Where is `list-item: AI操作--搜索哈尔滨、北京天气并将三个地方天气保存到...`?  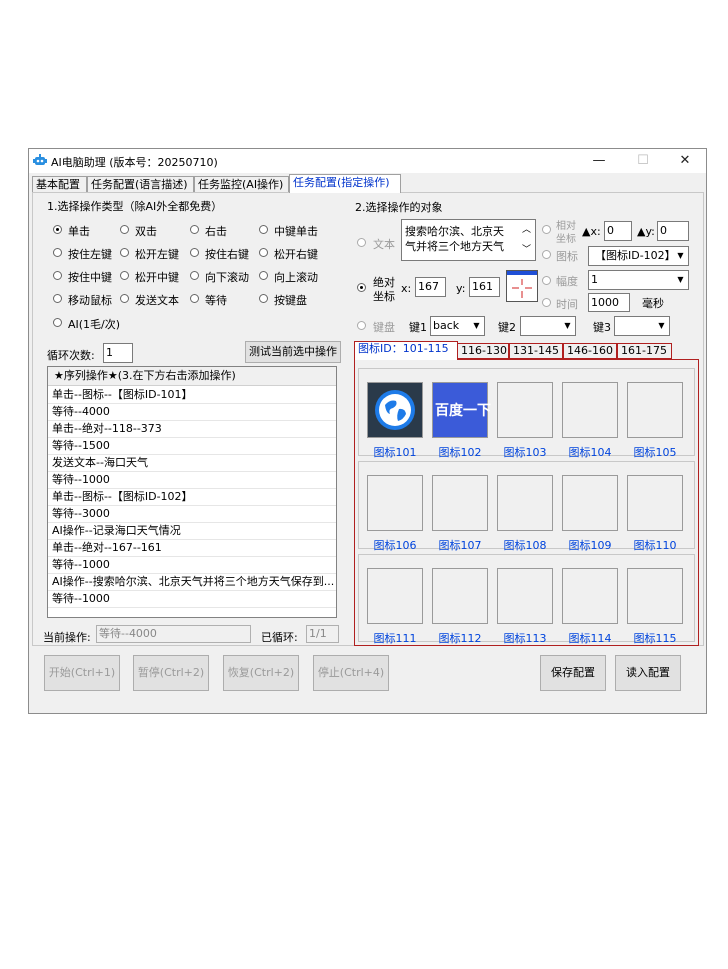 list-item: AI操作--搜索哈尔滨、北京天气并将三个地方天气保存到... is located at coordinates (192, 582).